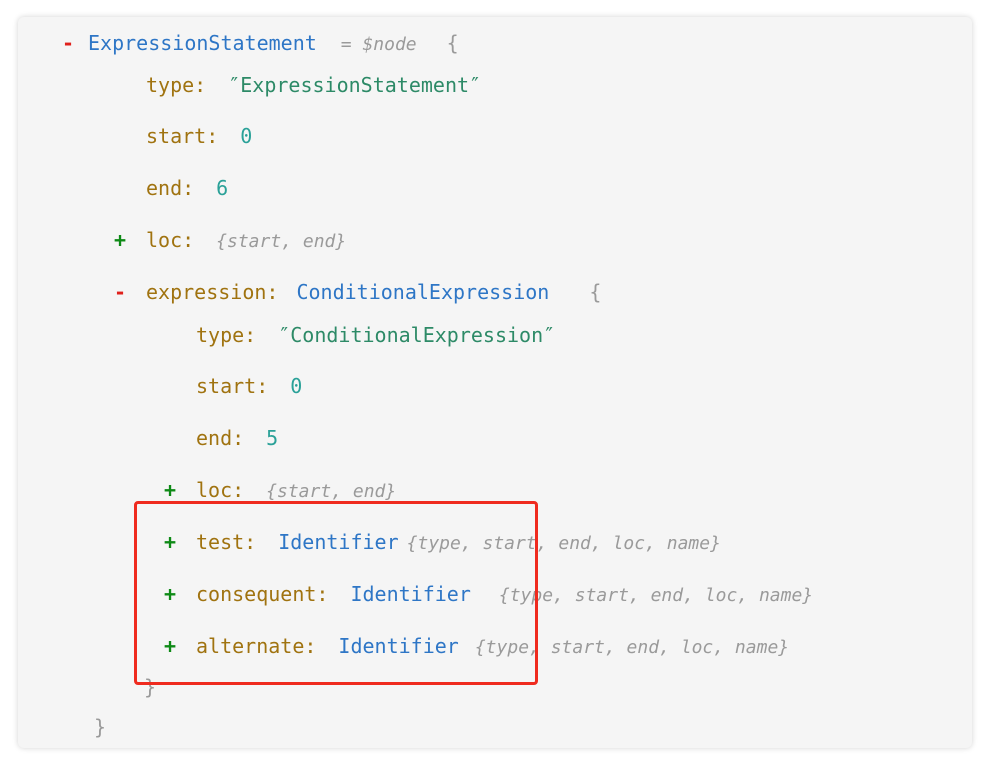 This screenshot has width=990, height=766. I want to click on prop-value: ″ExpressionStatement″, so click(355, 85).